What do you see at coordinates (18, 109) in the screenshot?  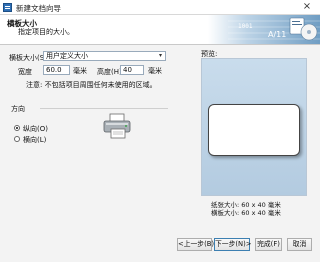 I see `orientation-title: 方向` at bounding box center [18, 109].